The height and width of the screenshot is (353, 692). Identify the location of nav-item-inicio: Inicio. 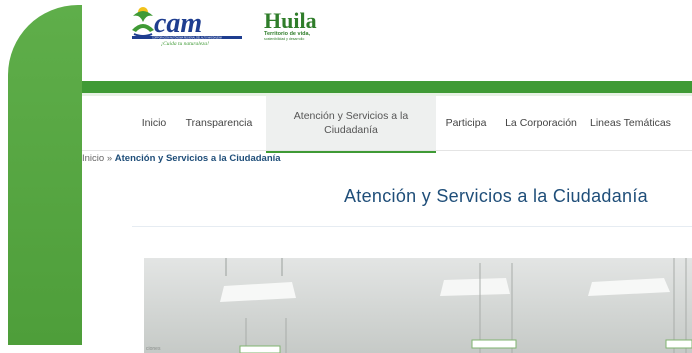
(154, 123).